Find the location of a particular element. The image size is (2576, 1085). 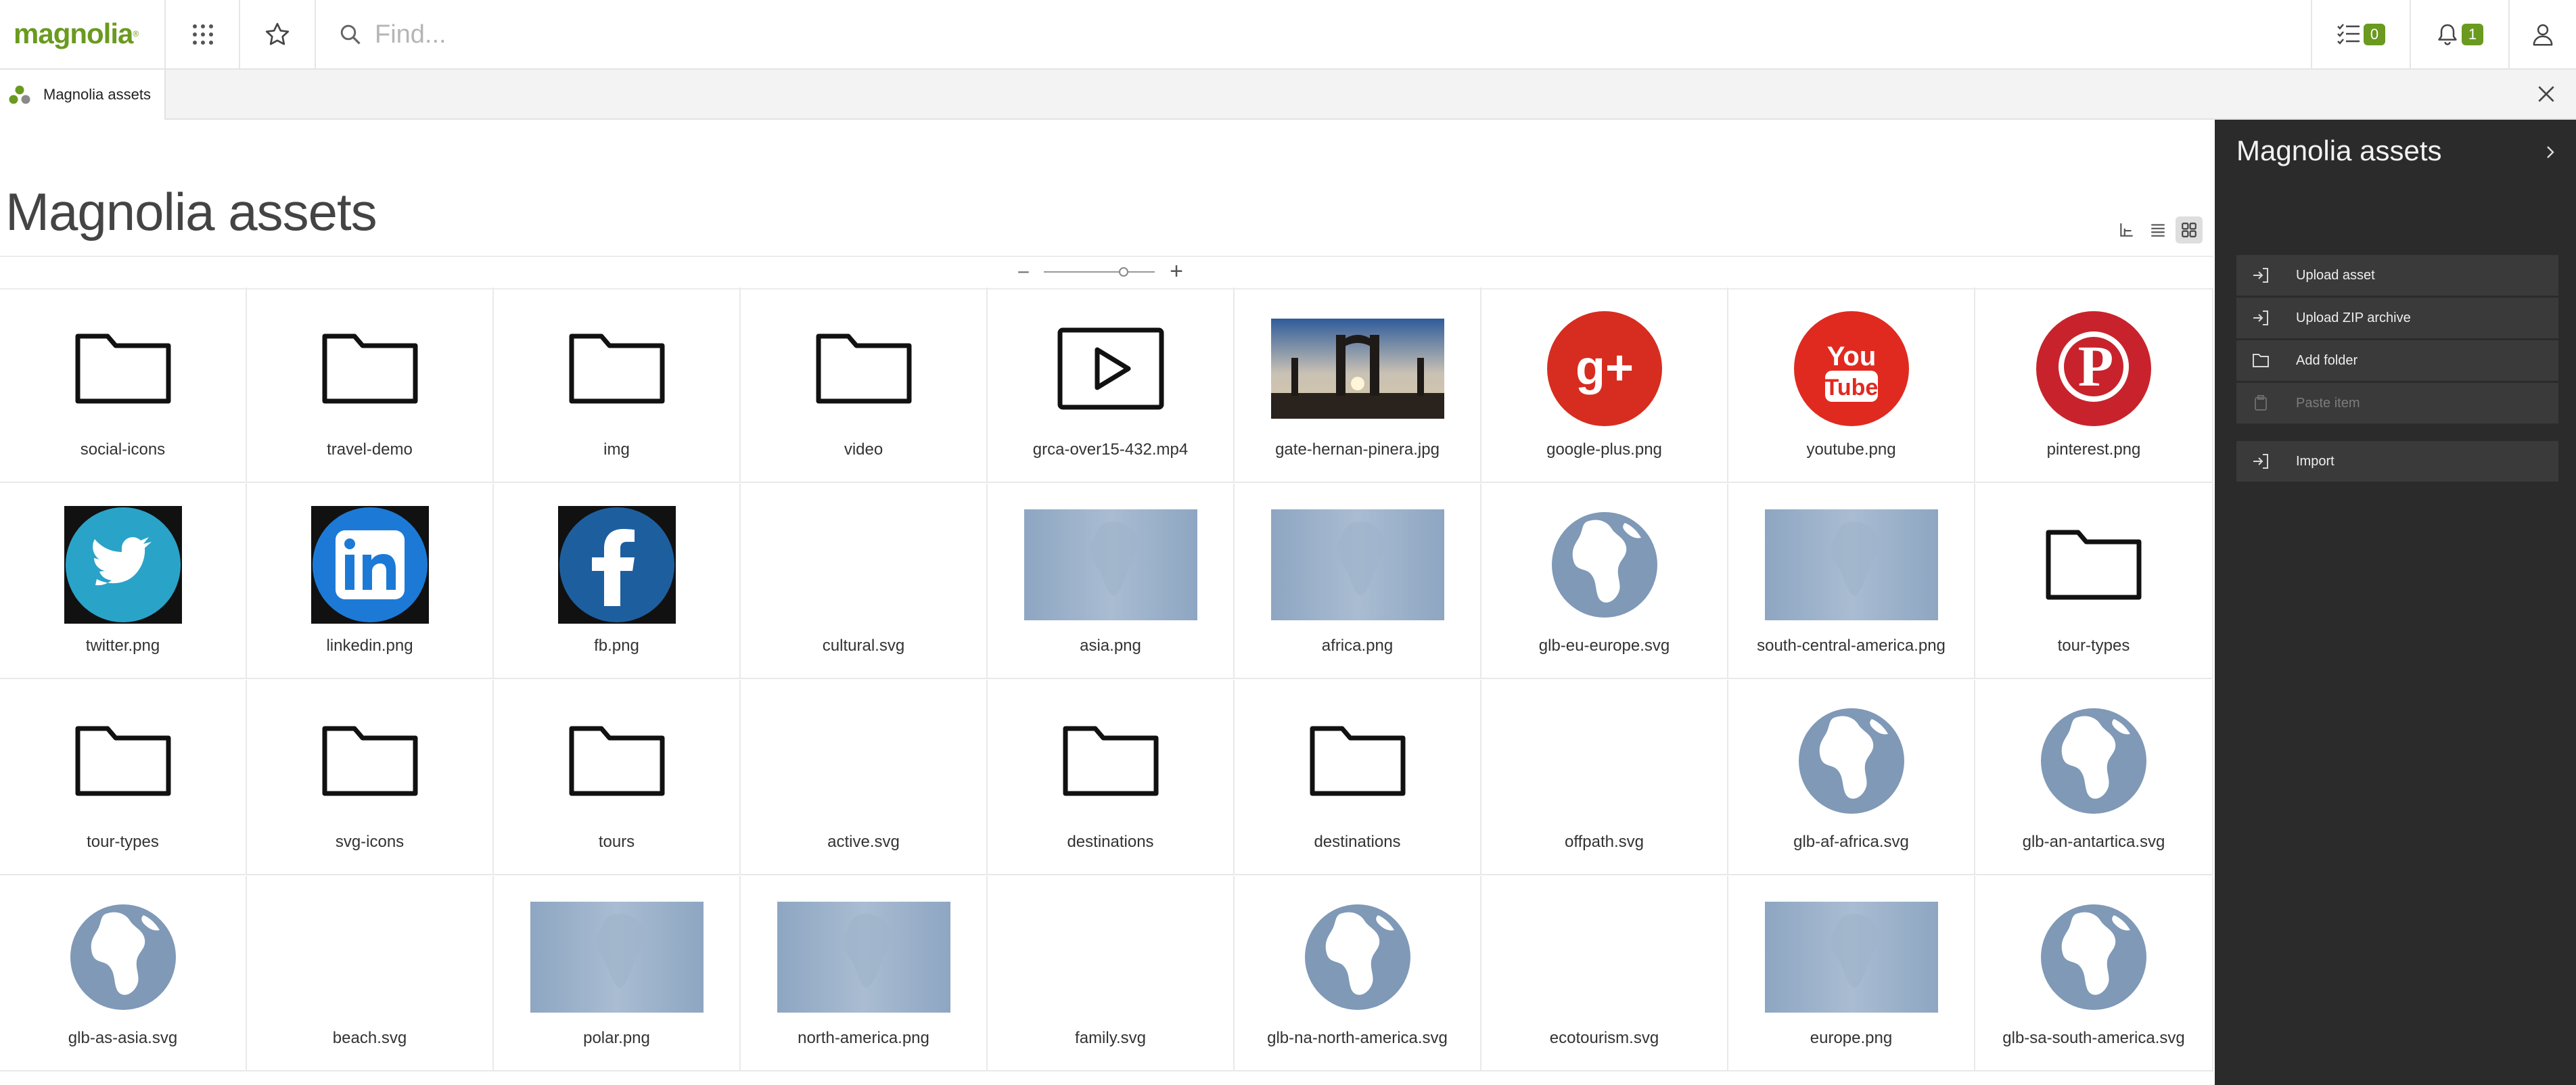

view-mode-switcher is located at coordinates (2158, 230).